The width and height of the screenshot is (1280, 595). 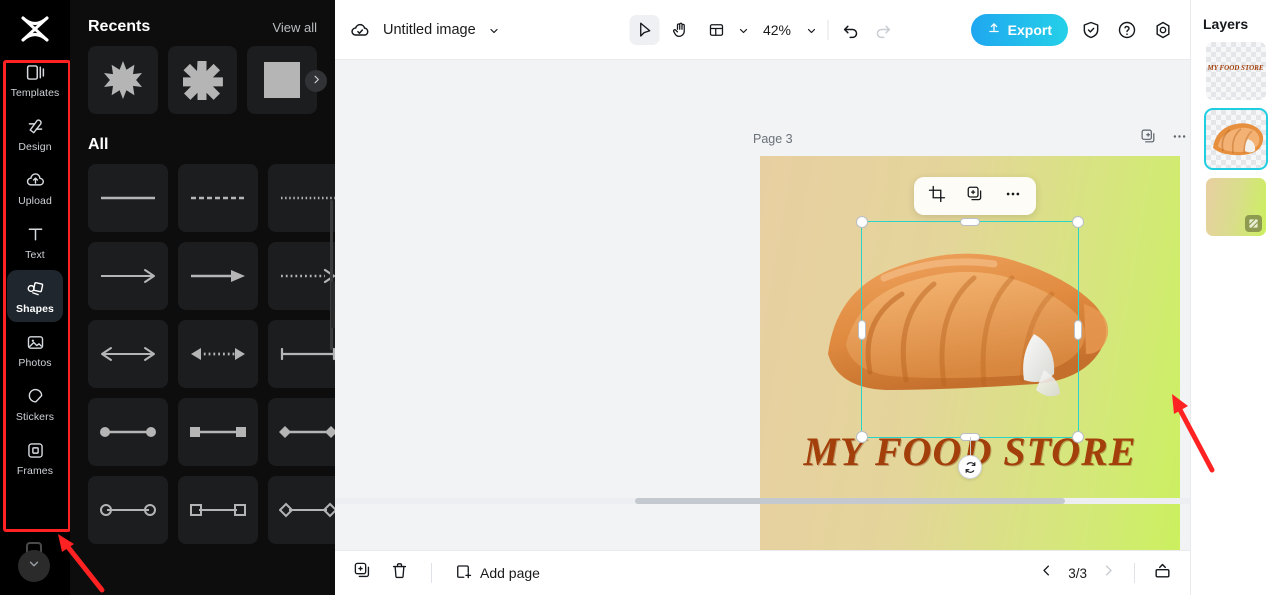 What do you see at coordinates (1235, 207) in the screenshot?
I see `layer-item-background` at bounding box center [1235, 207].